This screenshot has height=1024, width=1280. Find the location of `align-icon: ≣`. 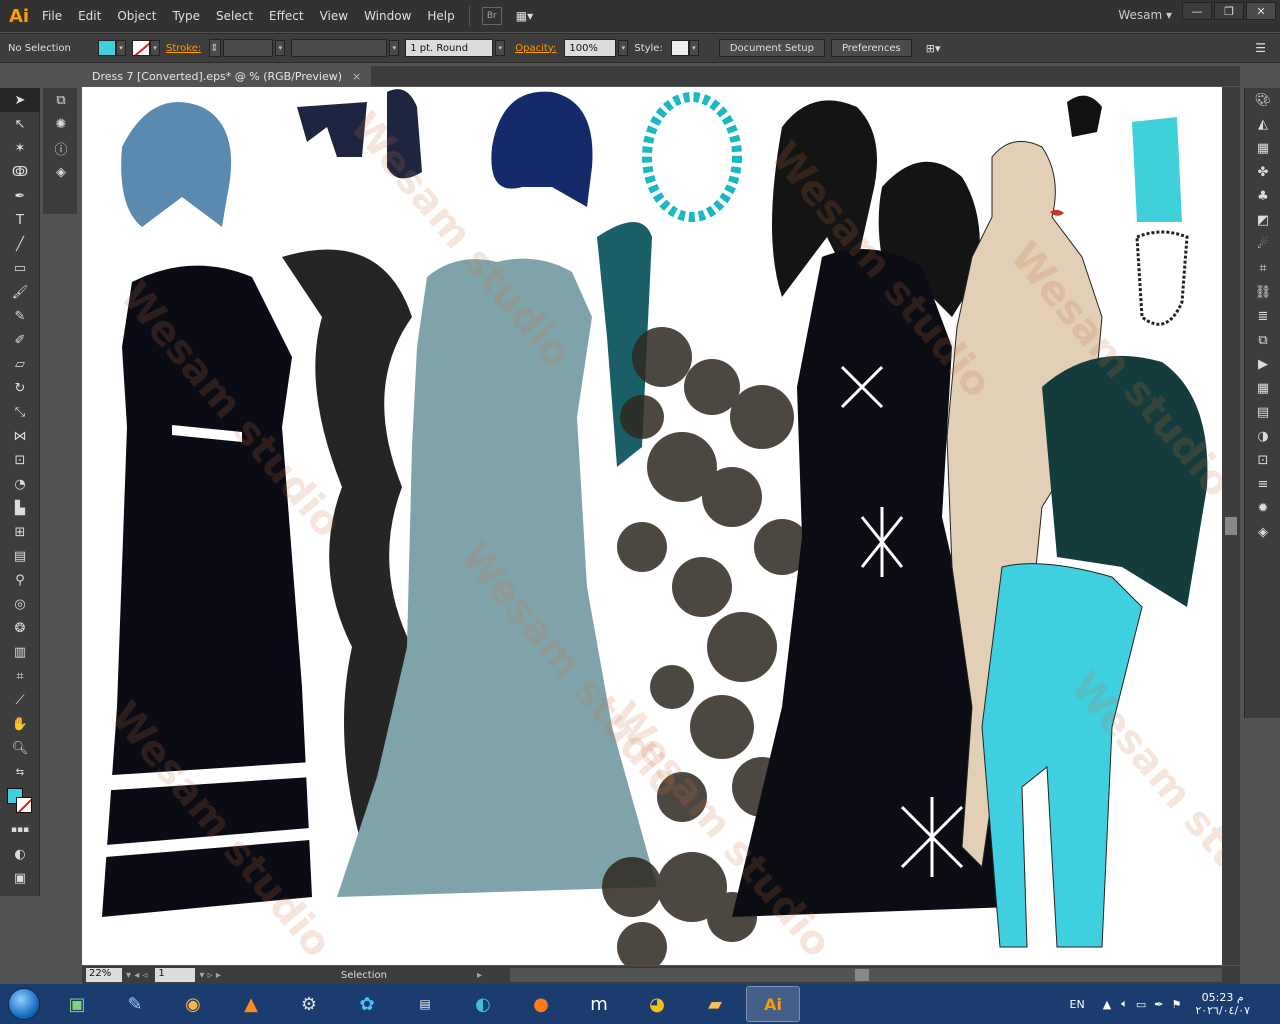

align-icon: ≣ is located at coordinates (1262, 316).